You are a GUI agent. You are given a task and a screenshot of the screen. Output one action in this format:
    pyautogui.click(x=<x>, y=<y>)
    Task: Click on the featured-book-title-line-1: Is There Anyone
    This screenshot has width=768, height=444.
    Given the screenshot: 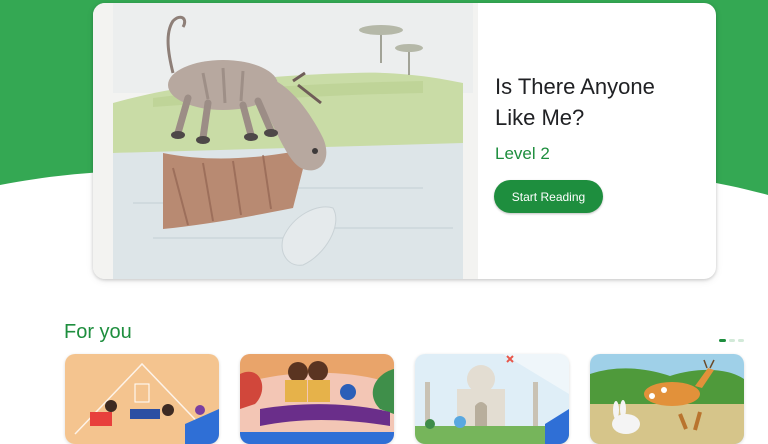 What is the action you would take?
    pyautogui.click(x=575, y=86)
    